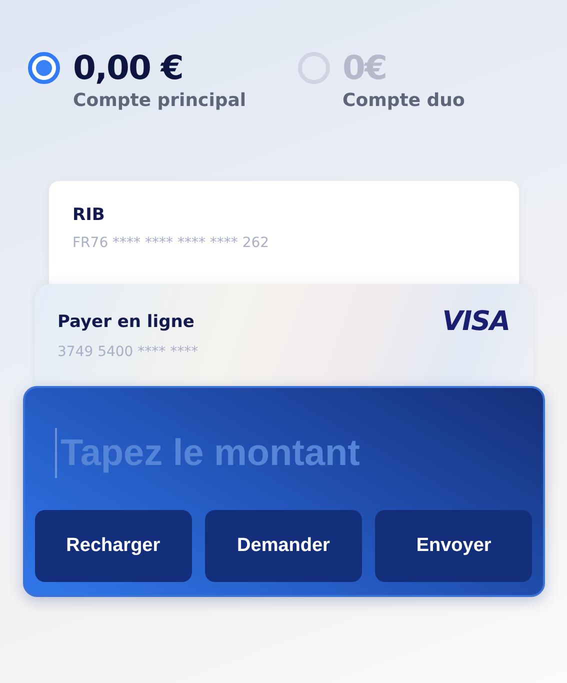  I want to click on account-name: Compte duo, so click(403, 100).